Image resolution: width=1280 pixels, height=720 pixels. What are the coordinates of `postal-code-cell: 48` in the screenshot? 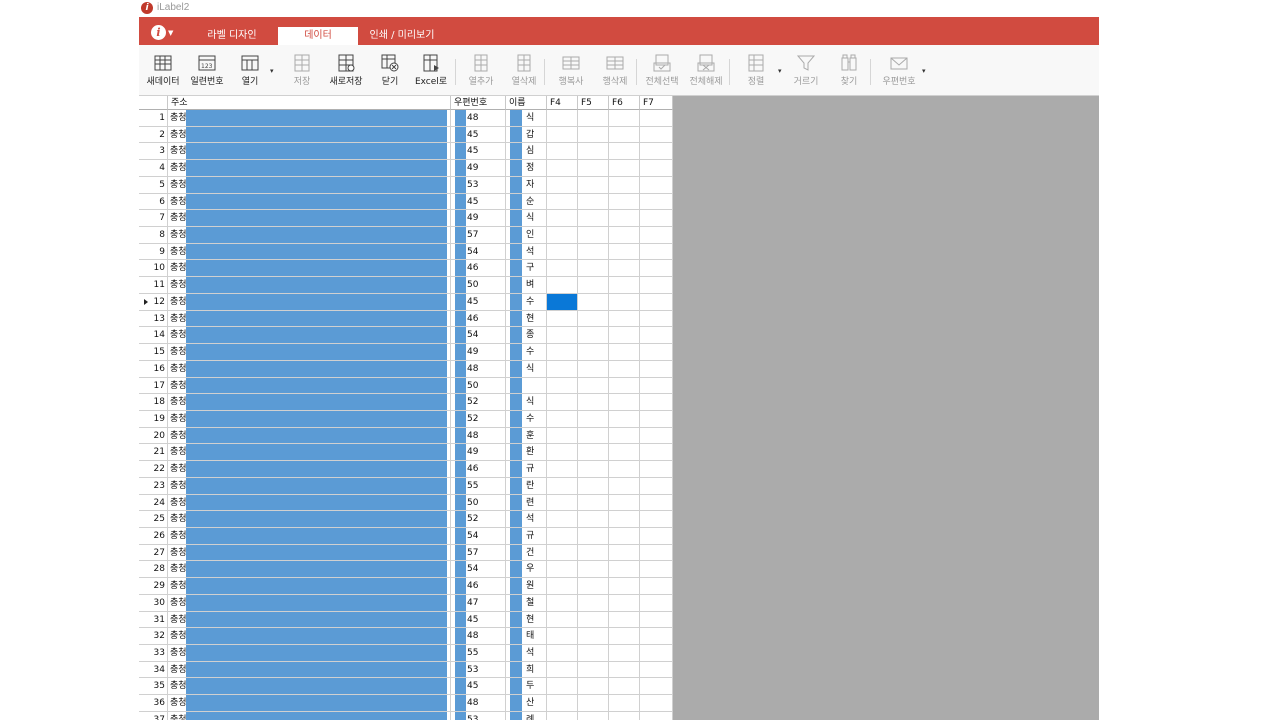 It's located at (478, 637).